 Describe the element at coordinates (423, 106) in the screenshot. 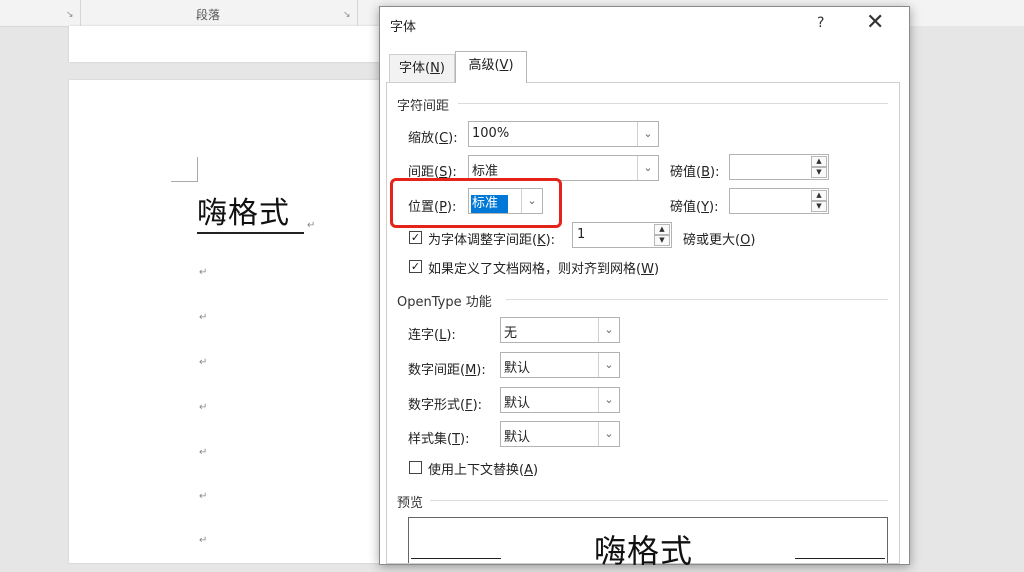

I see `section-title-char-spacing: 字符间距` at that location.